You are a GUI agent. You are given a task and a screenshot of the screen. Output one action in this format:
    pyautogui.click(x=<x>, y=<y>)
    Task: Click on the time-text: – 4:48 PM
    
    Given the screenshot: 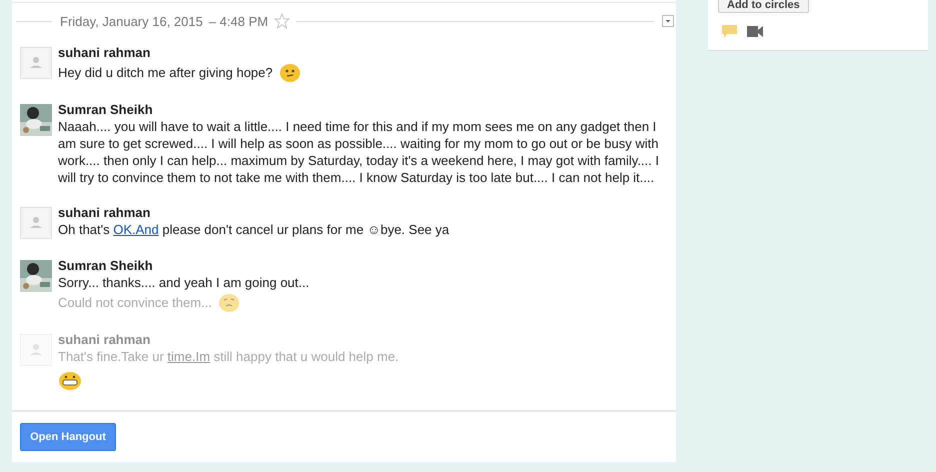 What is the action you would take?
    pyautogui.click(x=238, y=21)
    